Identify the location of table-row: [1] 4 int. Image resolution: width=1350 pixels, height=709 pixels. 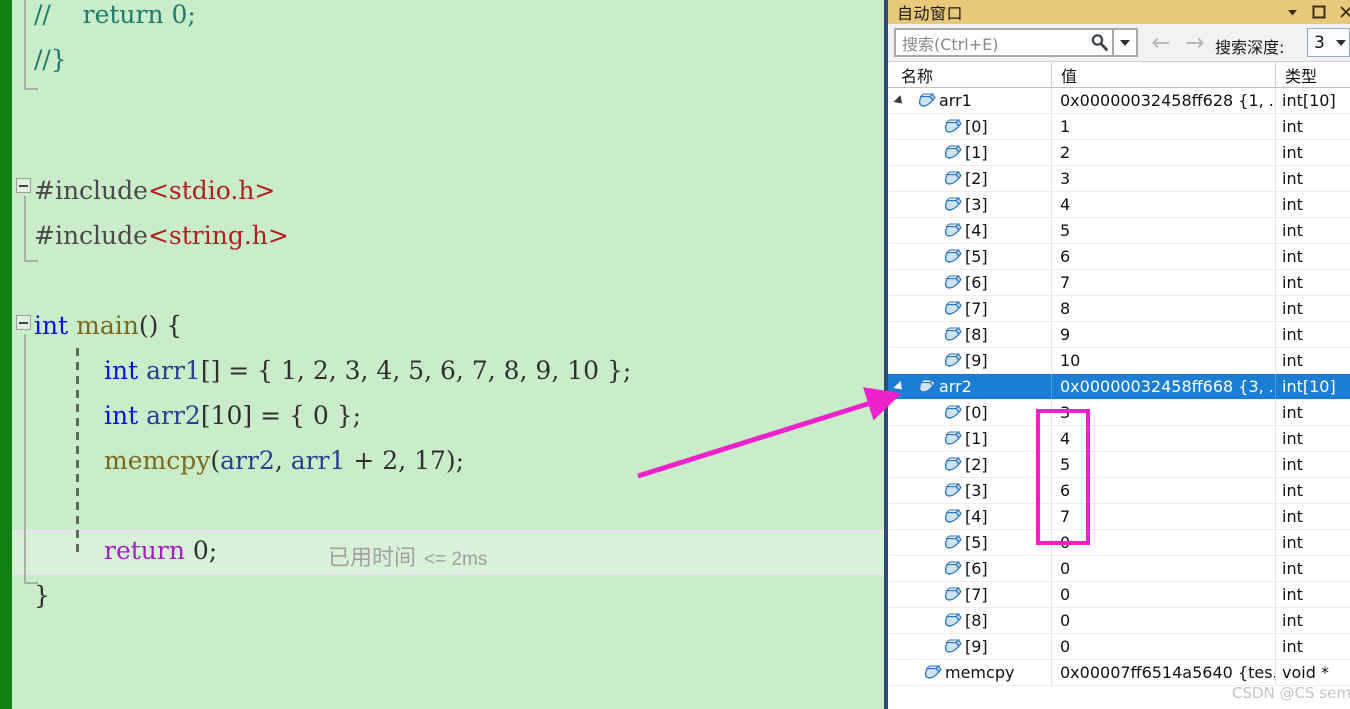
(1119, 439).